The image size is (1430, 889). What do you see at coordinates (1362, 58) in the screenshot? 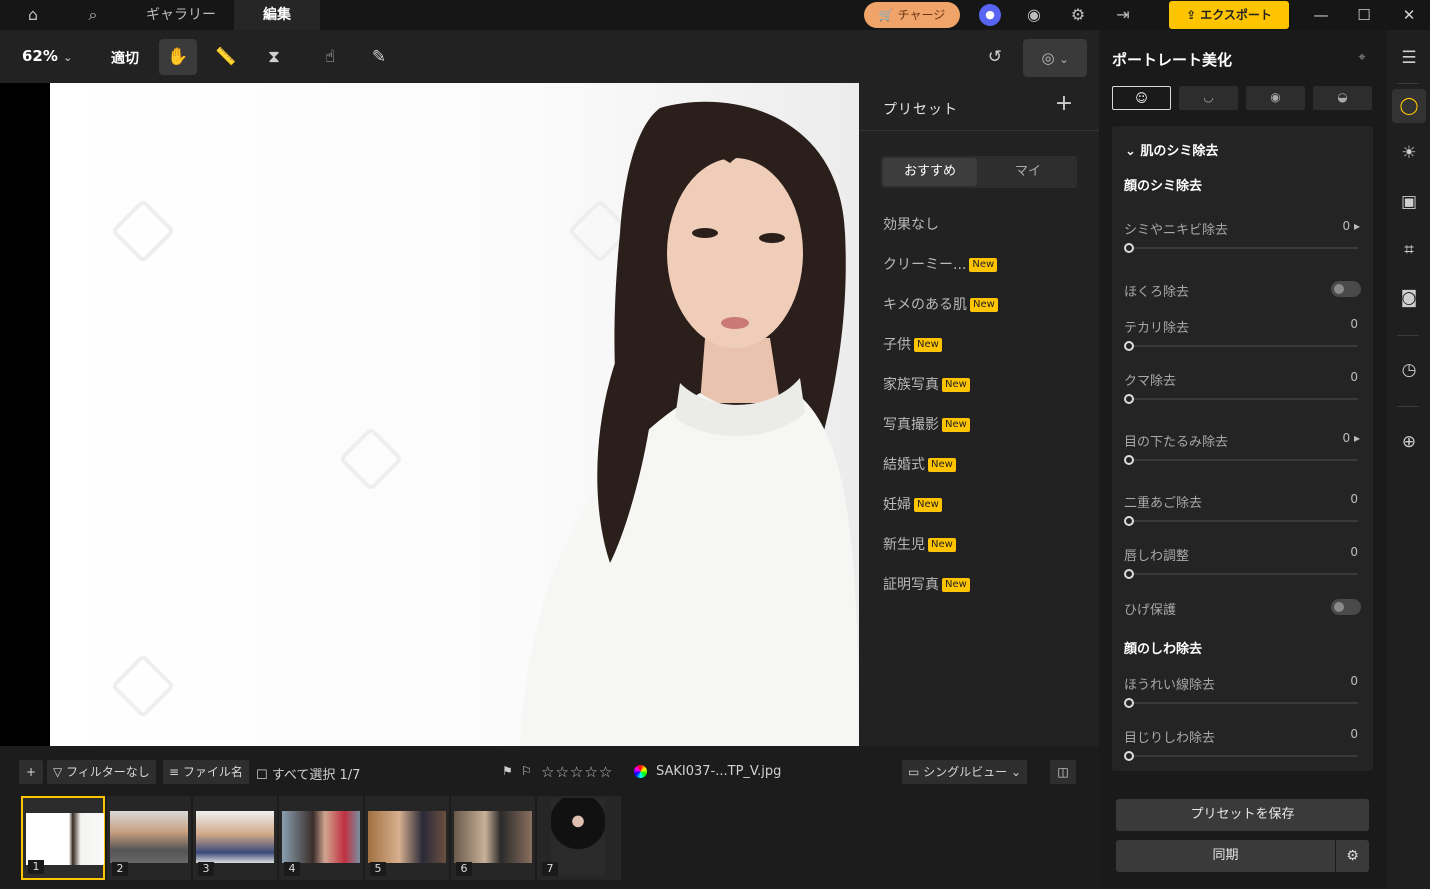
I see `target-icon: ⌖` at bounding box center [1362, 58].